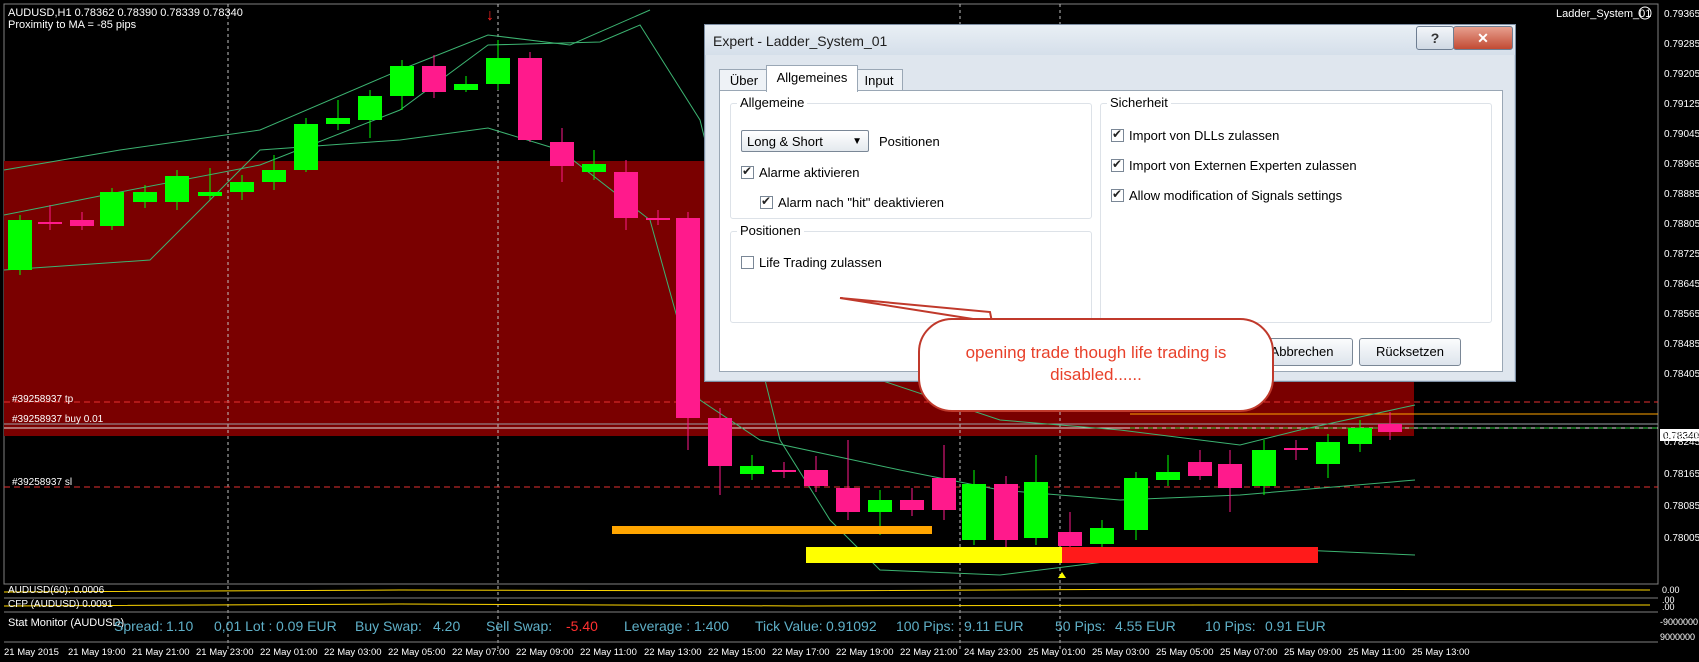 This screenshot has height=662, width=1699. Describe the element at coordinates (851, 626) in the screenshot. I see `tick-value: 0.91092` at that location.